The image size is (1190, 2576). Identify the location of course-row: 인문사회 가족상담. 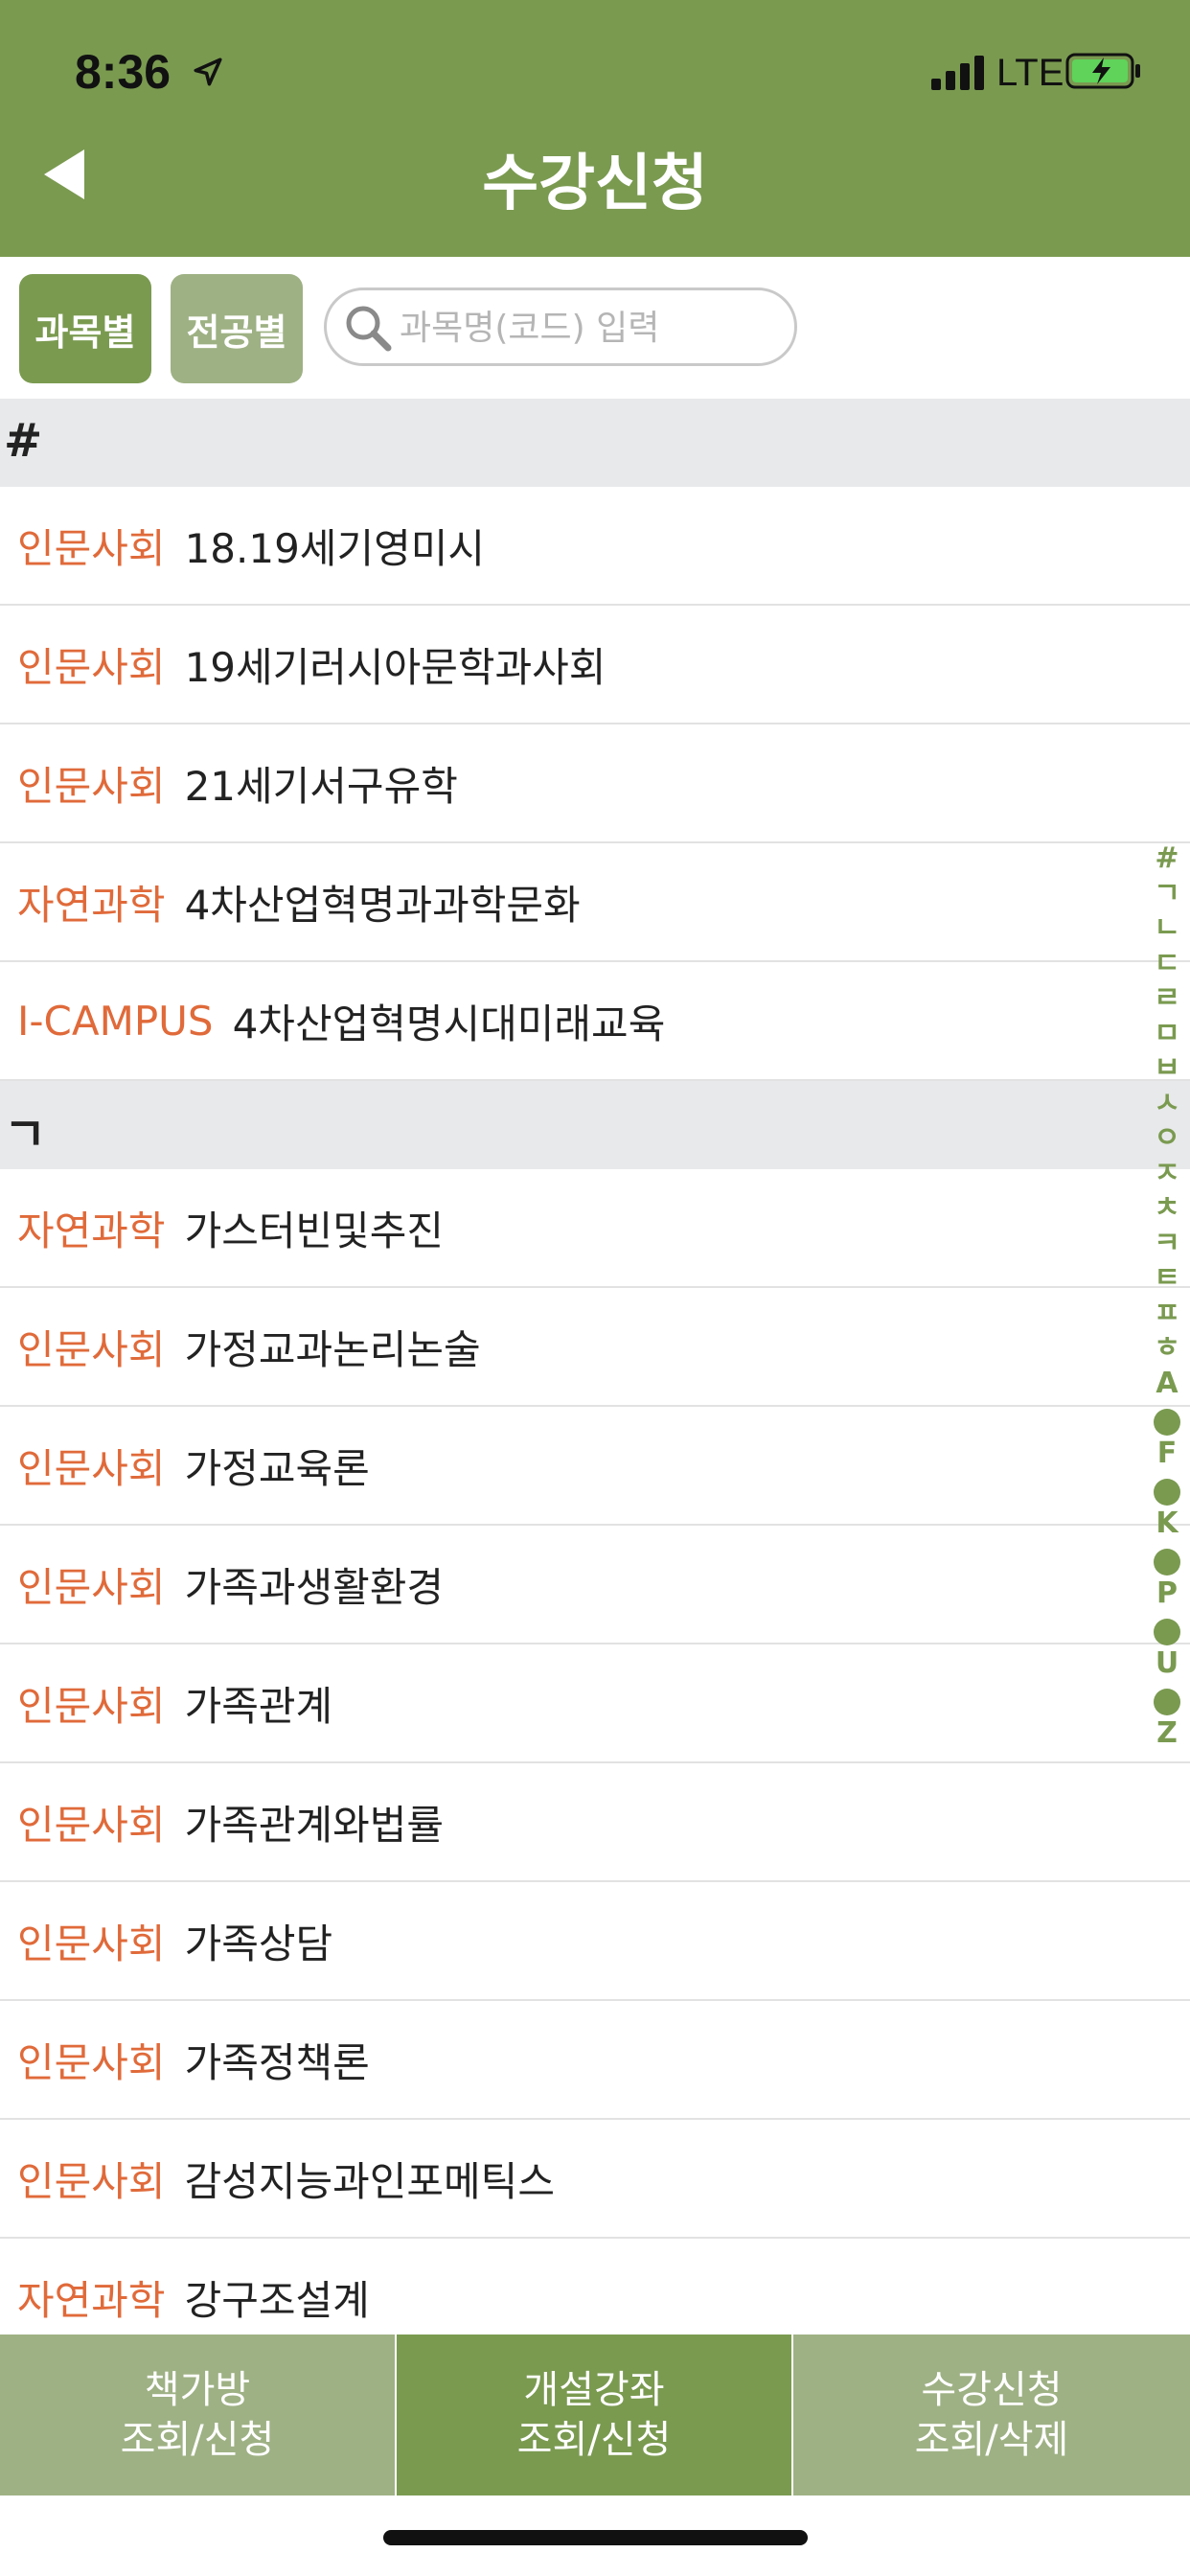
(595, 1941).